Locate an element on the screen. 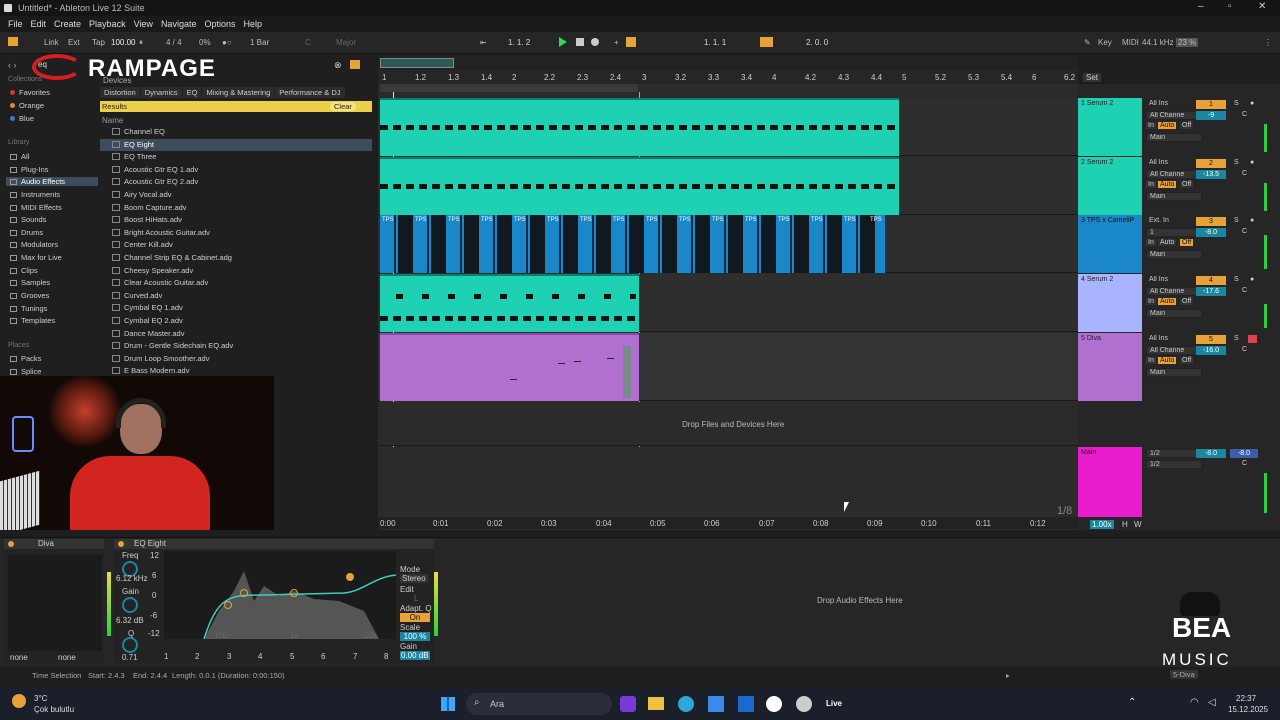 This screenshot has width=1280, height=720. place-packs: Packs is located at coordinates (25, 358).